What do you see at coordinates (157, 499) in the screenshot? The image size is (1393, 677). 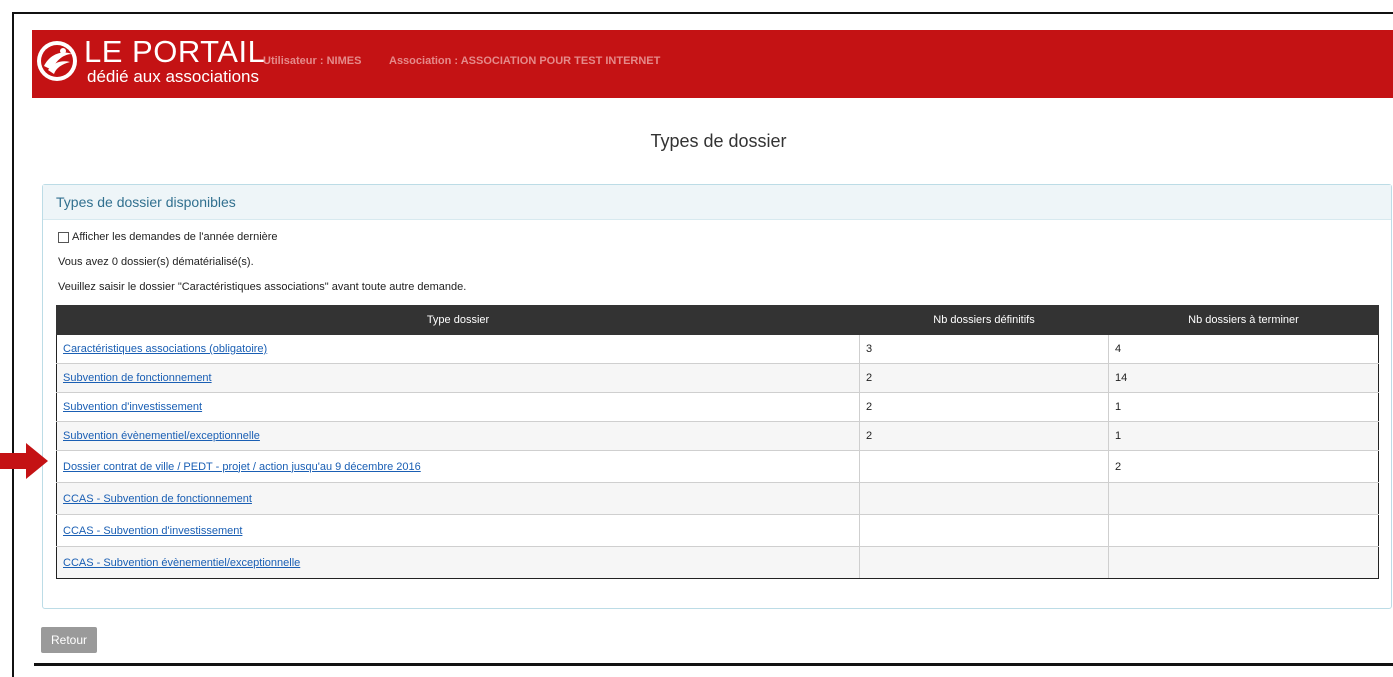 I see `dossier-type-link: CCAS - Subvention de fonctionnement` at bounding box center [157, 499].